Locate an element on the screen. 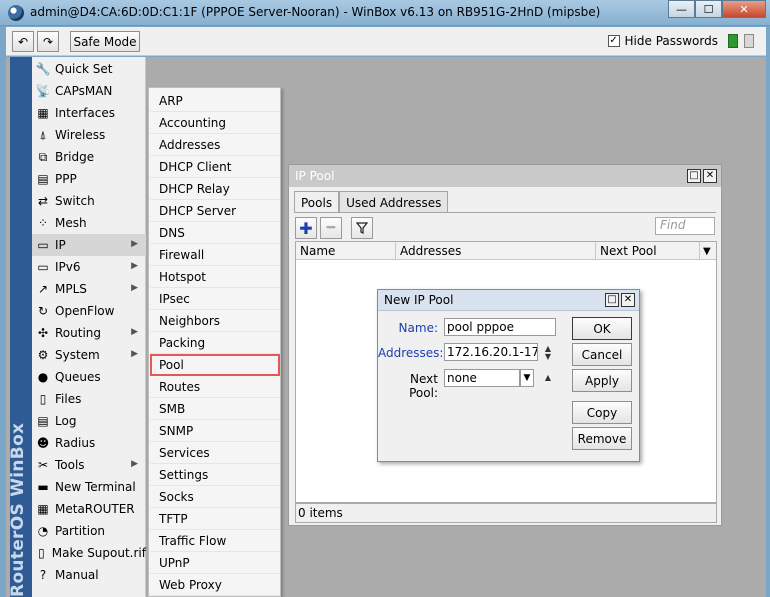 The image size is (770, 597). sidebar-item-system: ⚙ System ▶ is located at coordinates (89, 355).